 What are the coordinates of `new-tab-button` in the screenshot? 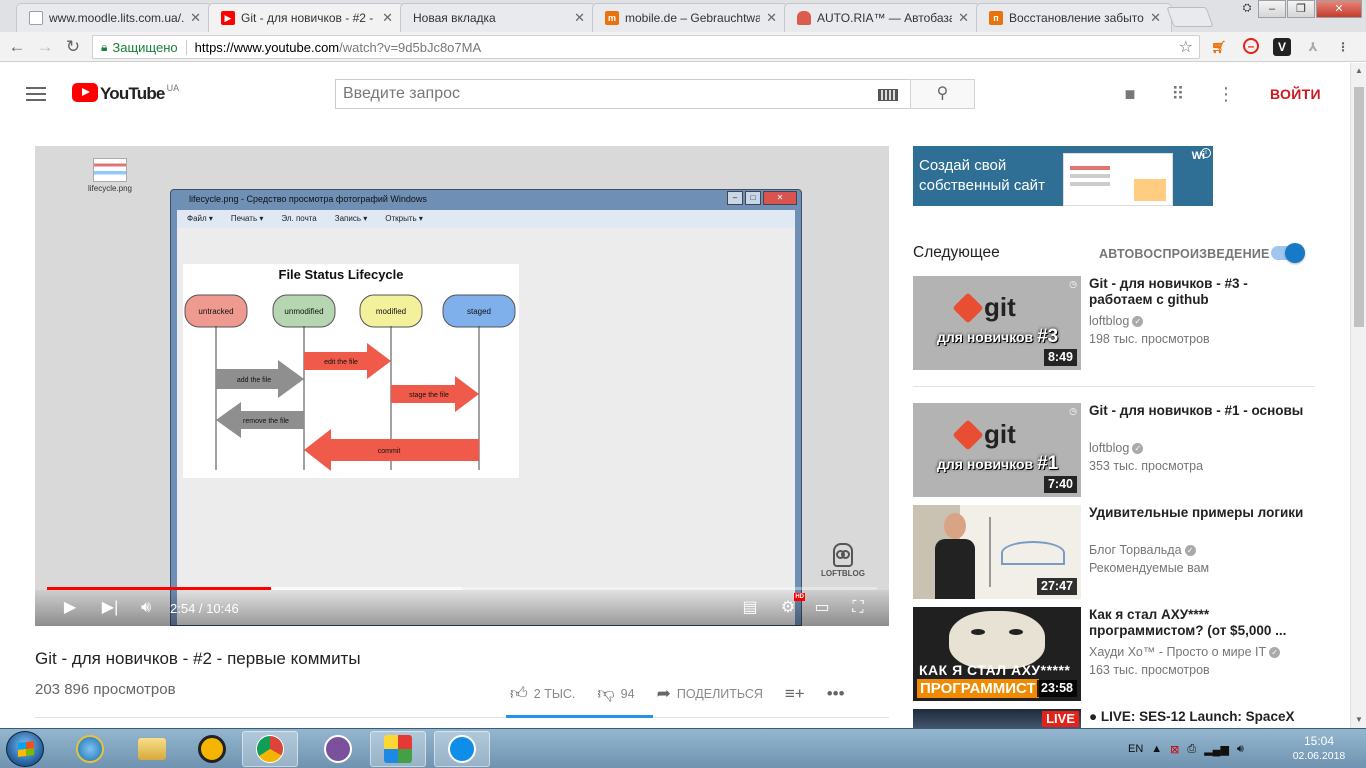 It's located at (1190, 17).